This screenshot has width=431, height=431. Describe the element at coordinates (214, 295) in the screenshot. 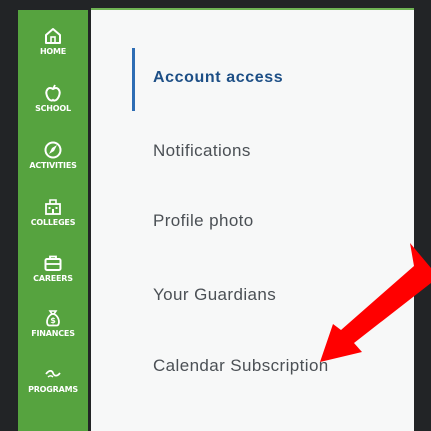

I see `settings-item-your-guardians: Your Guardians` at that location.